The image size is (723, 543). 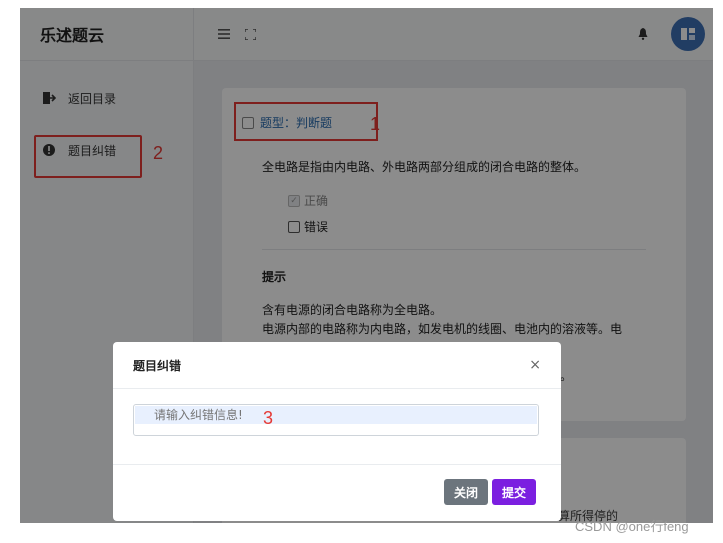 What do you see at coordinates (535, 365) in the screenshot?
I see `close-icon: ×` at bounding box center [535, 365].